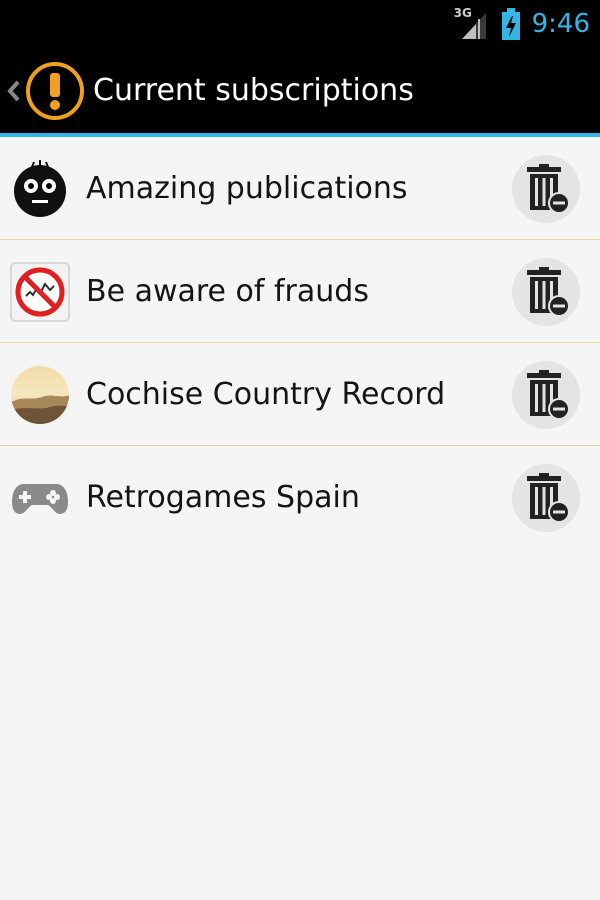  I want to click on subscription-name: Amazing publications, so click(247, 188).